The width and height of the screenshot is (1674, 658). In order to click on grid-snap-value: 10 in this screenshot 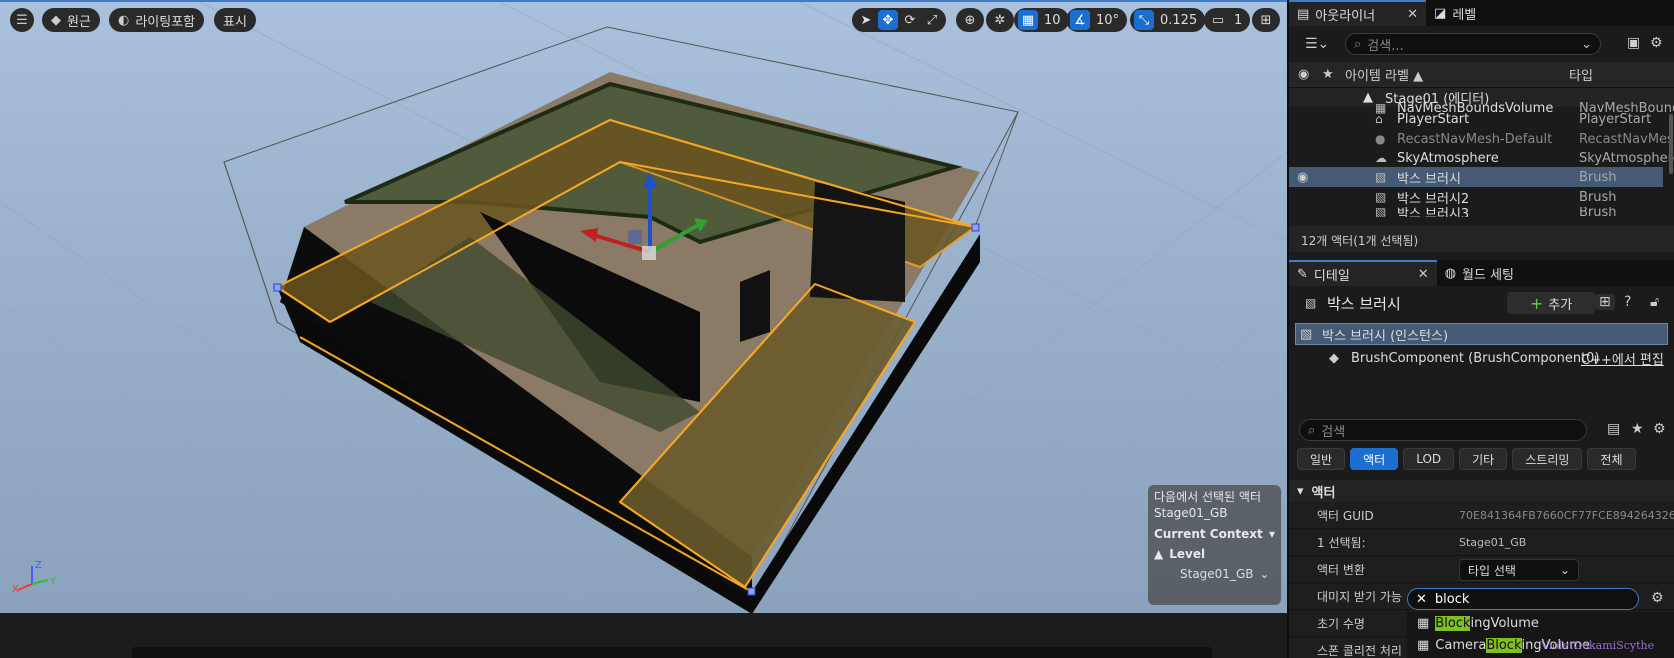, I will do `click(1052, 20)`.